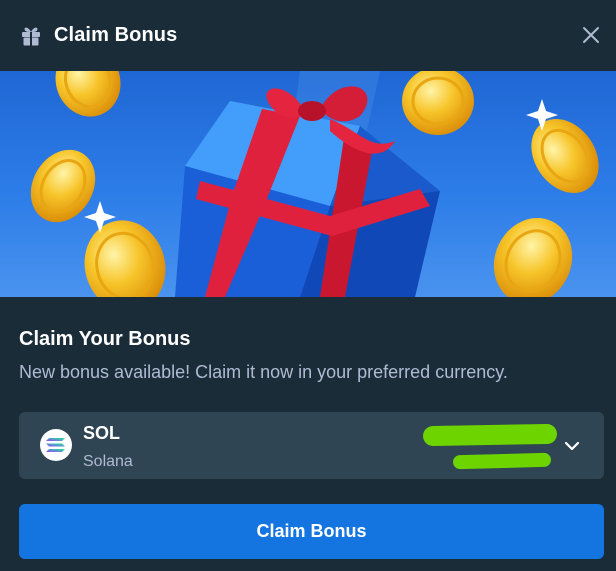  What do you see at coordinates (308, 35) in the screenshot?
I see `modal-header: Claim Bonus` at bounding box center [308, 35].